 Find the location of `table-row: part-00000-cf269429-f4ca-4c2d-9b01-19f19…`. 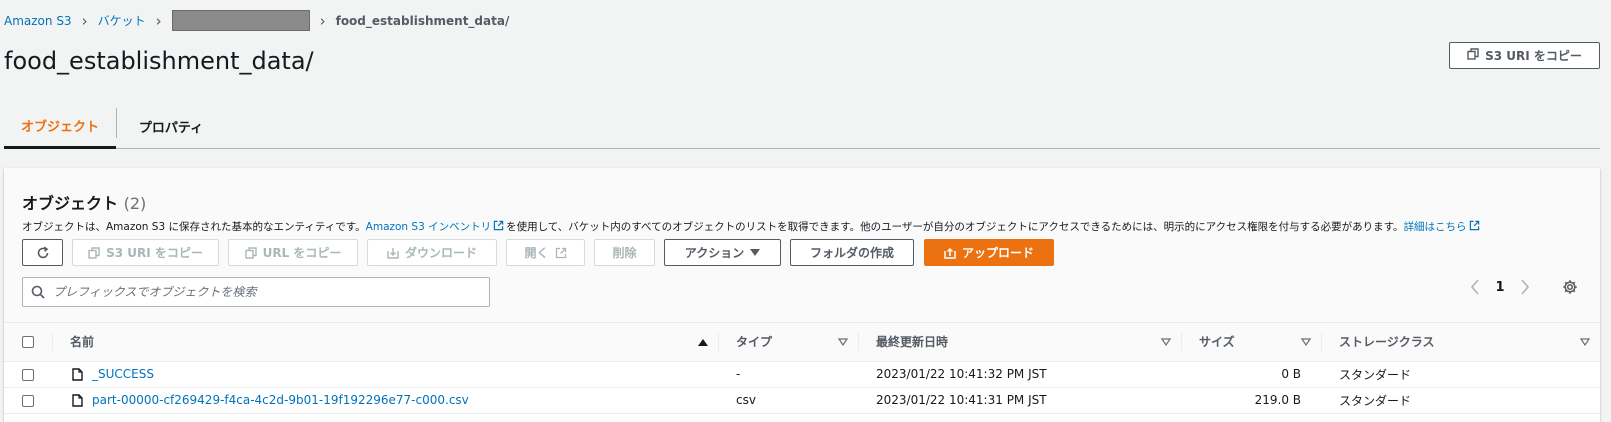

table-row: part-00000-cf269429-f4ca-4c2d-9b01-19f19… is located at coordinates (802, 400).